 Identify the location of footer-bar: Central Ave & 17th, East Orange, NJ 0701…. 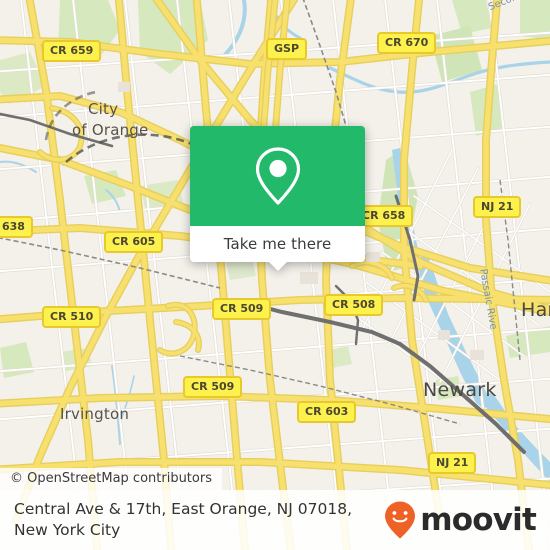
(275, 520).